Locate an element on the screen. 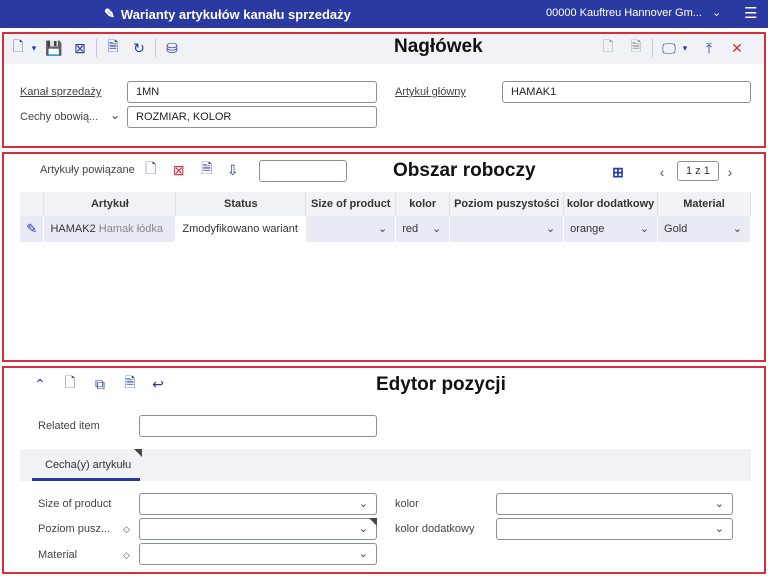 The width and height of the screenshot is (768, 576). material-select: ⌄ is located at coordinates (258, 554).